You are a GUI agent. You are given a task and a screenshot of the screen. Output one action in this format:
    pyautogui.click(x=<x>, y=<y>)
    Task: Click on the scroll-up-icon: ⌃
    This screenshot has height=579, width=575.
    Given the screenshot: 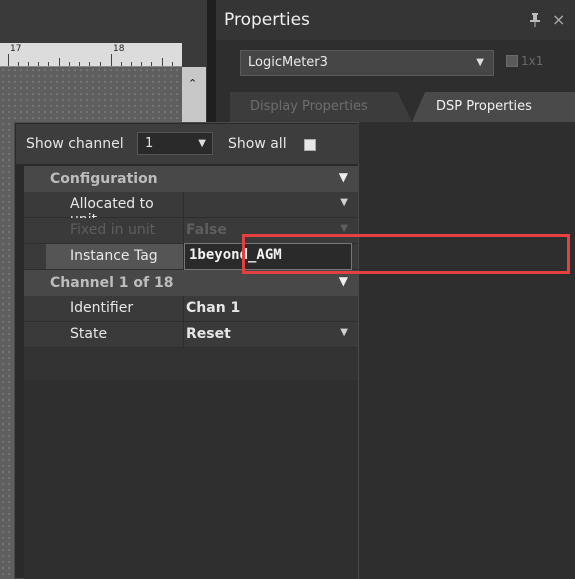 What is the action you would take?
    pyautogui.click(x=192, y=83)
    